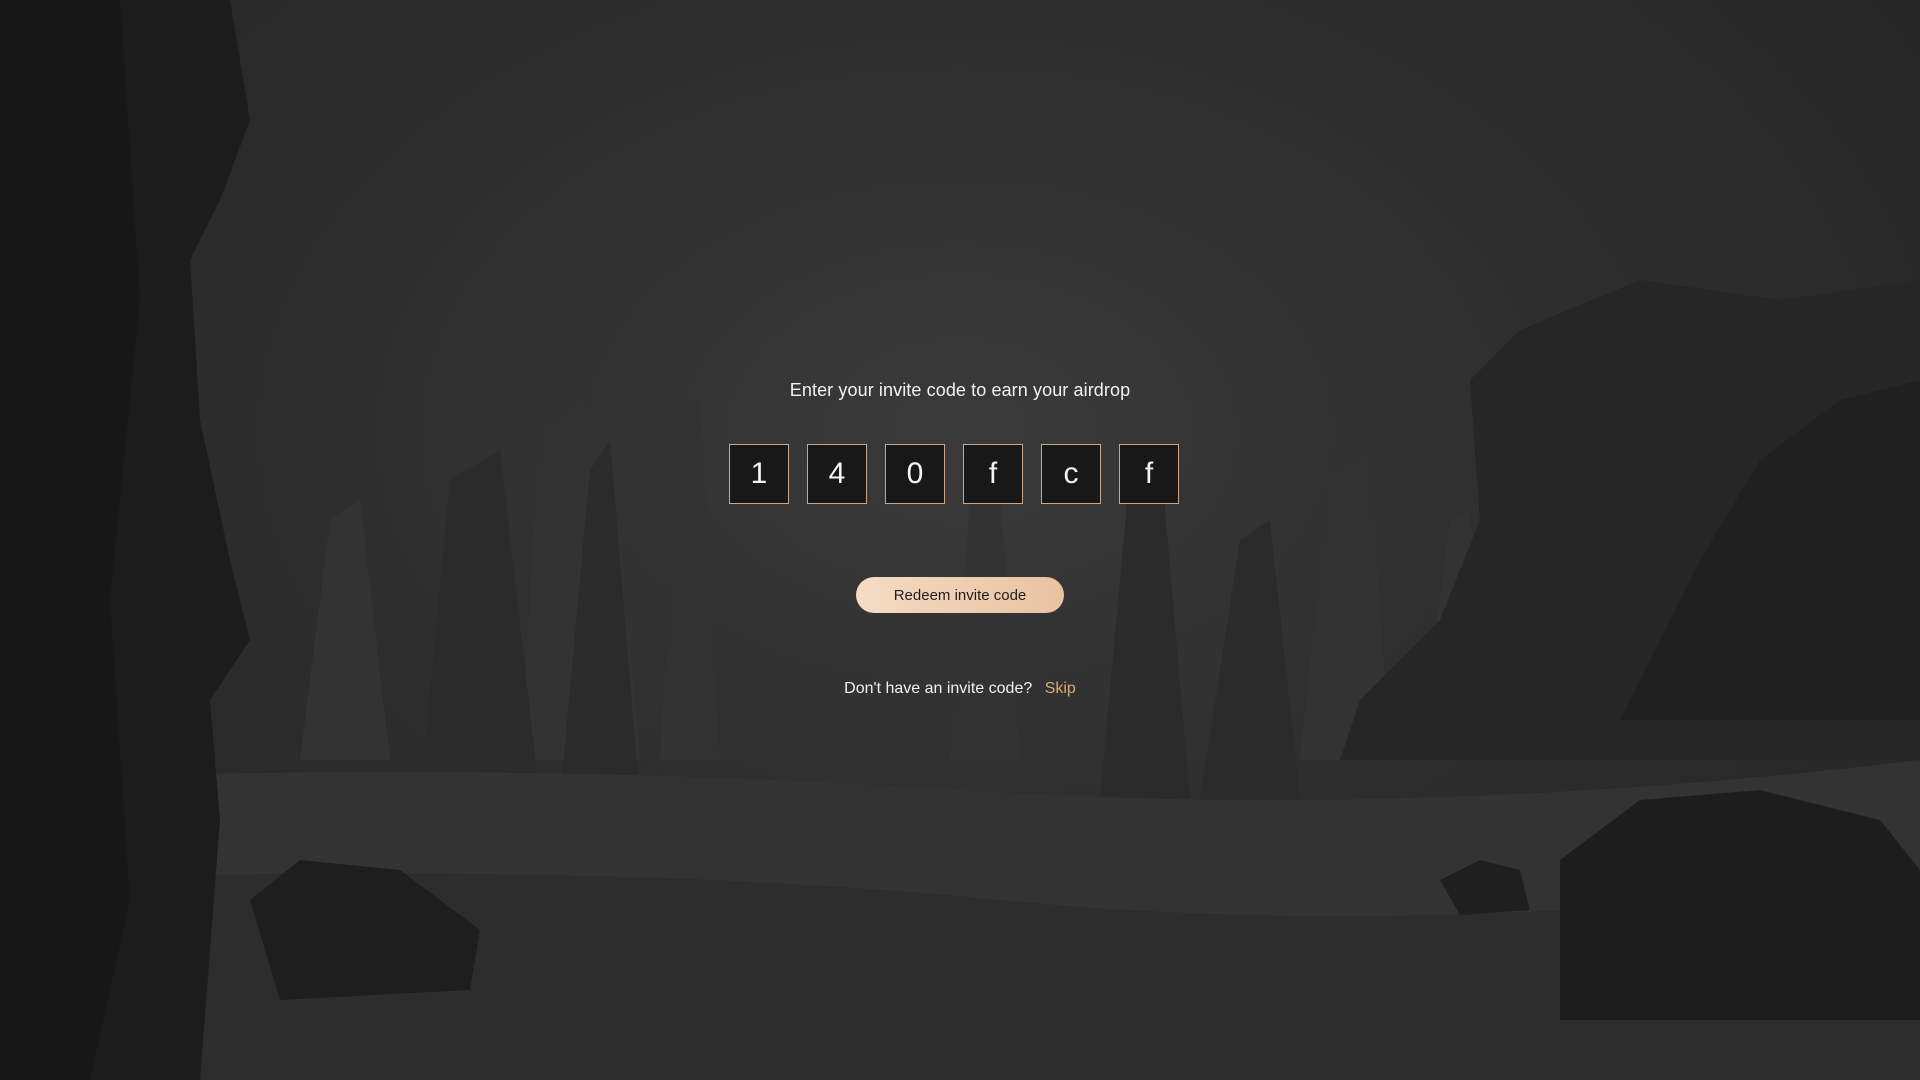 Image resolution: width=1920 pixels, height=1080 pixels. I want to click on skip-row: Don't have an invite code? Skip, so click(960, 689).